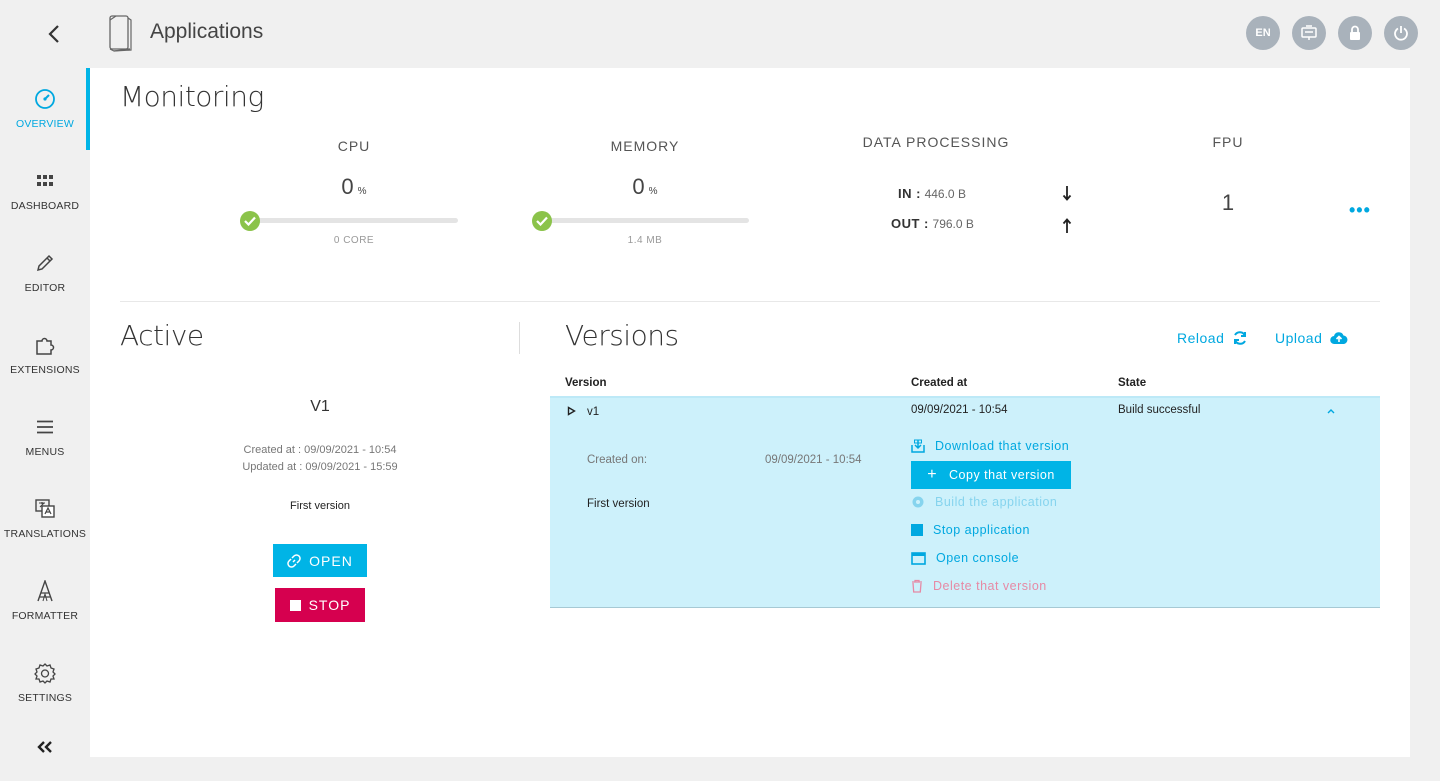 The height and width of the screenshot is (781, 1440). Describe the element at coordinates (1311, 338) in the screenshot. I see `upload-button: Upload` at that location.